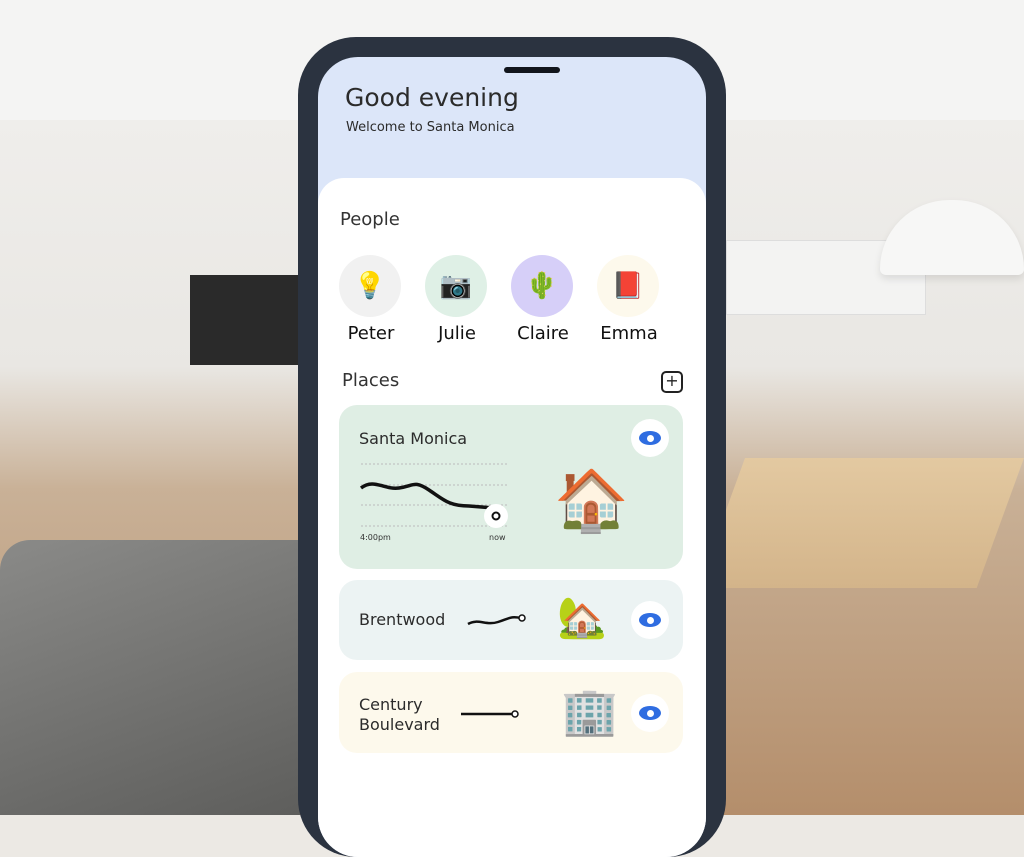  What do you see at coordinates (456, 286) in the screenshot?
I see `camera-icon: 📷` at bounding box center [456, 286].